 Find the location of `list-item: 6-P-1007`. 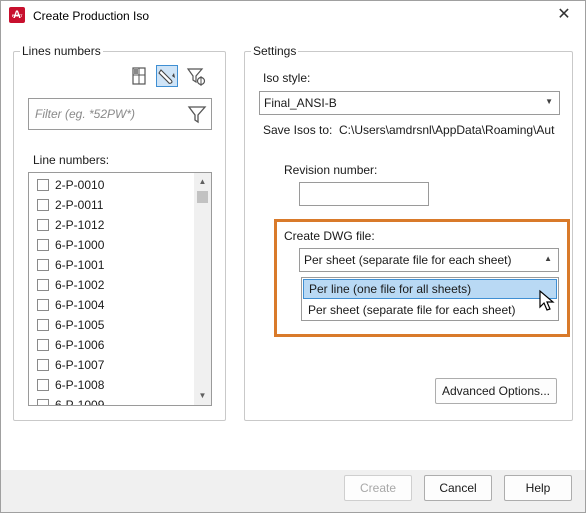

list-item: 6-P-1007 is located at coordinates (117, 365).